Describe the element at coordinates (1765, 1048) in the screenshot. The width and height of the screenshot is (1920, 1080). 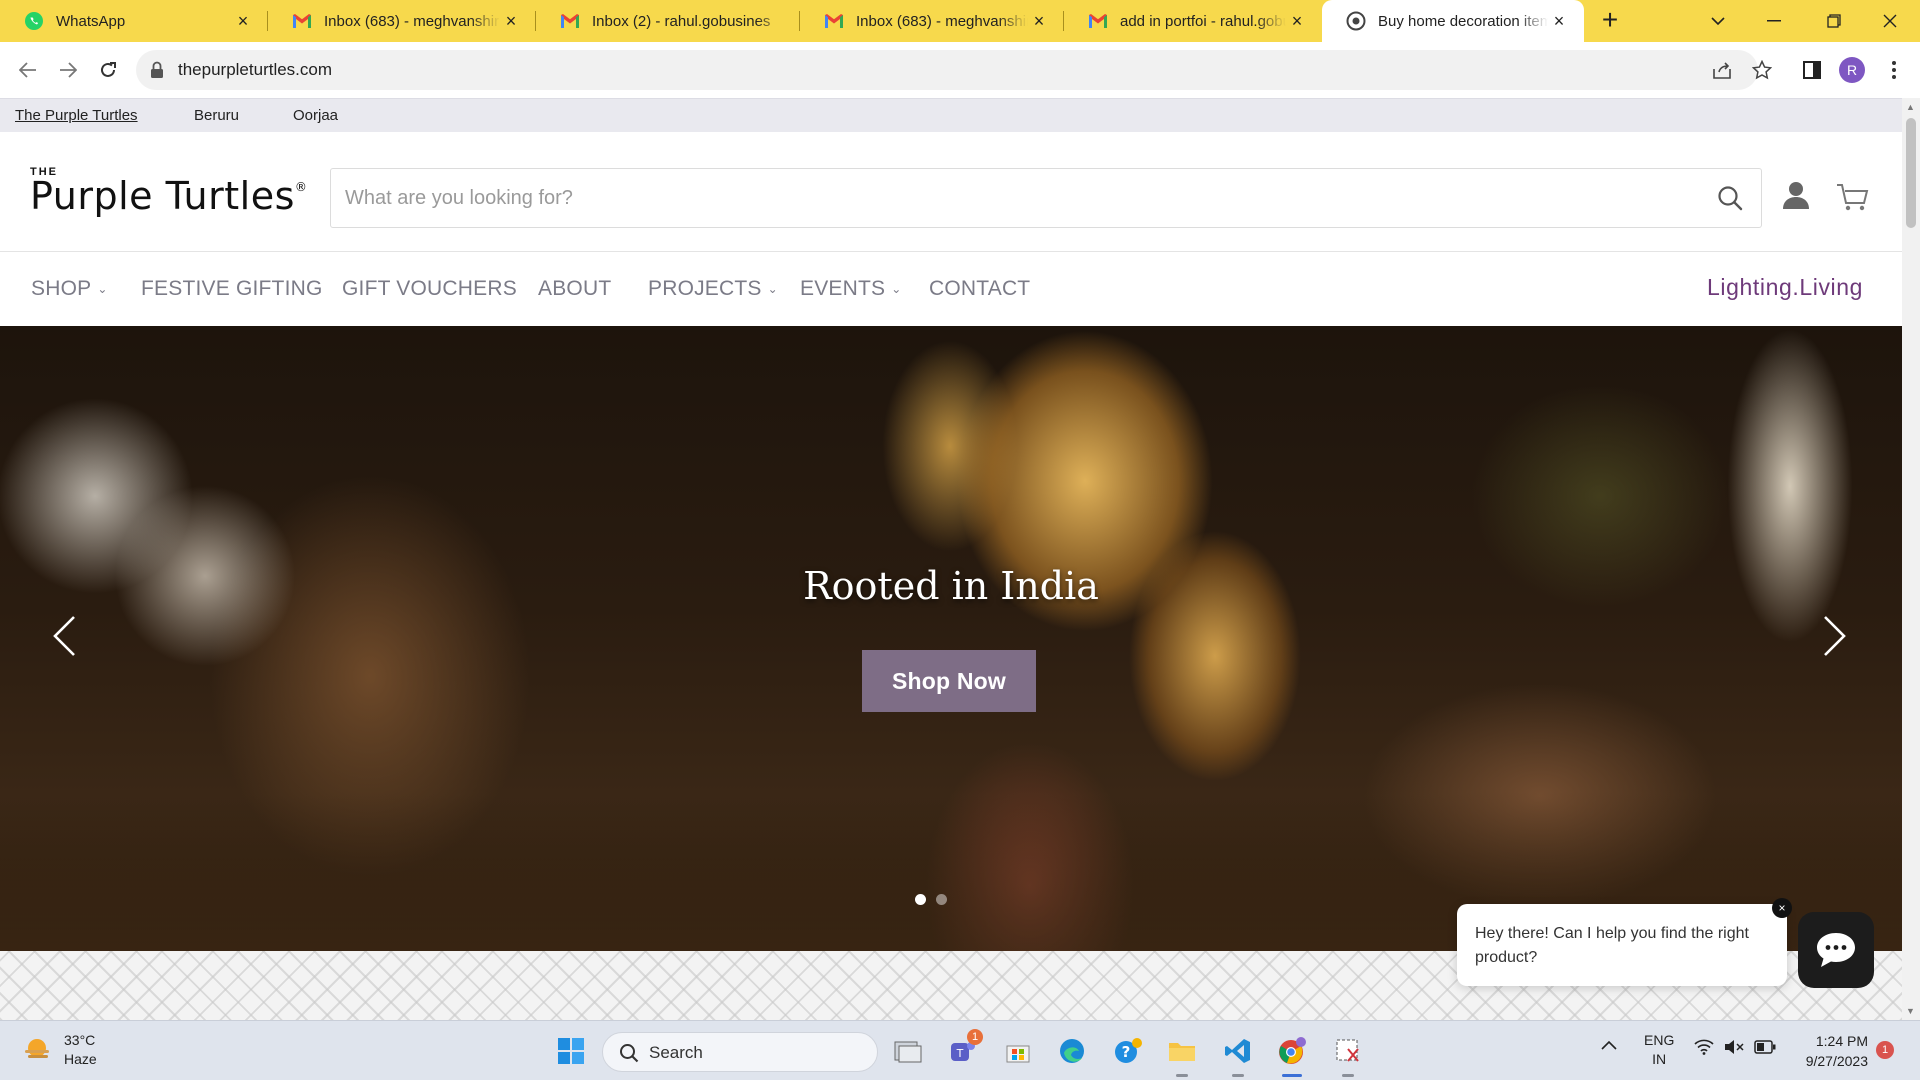
I see `battery-icon` at that location.